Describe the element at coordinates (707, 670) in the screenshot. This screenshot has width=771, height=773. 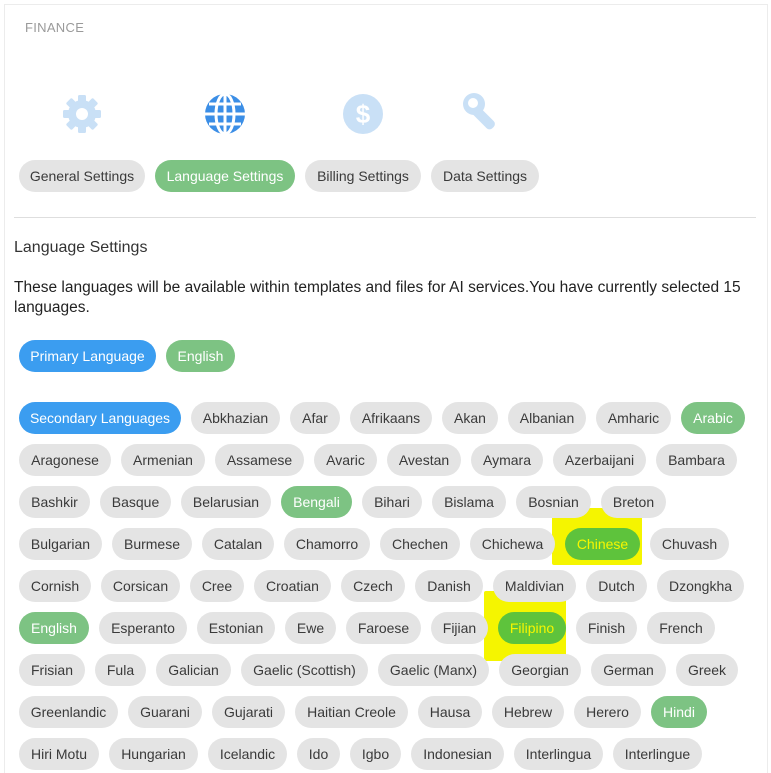
I see `language-chip-greek: Greek` at that location.